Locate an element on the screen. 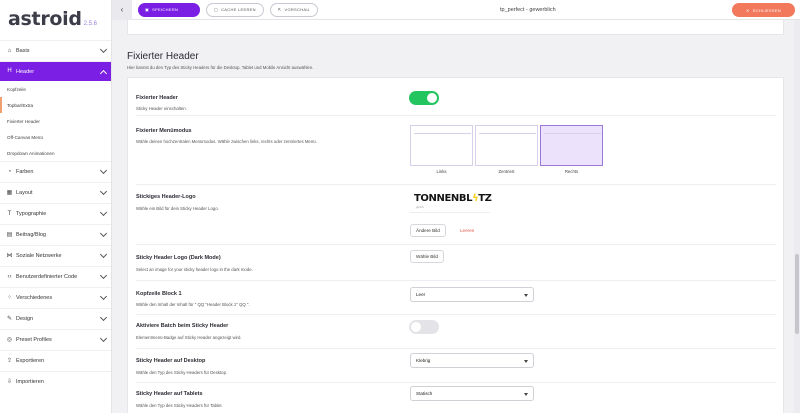 The height and width of the screenshot is (413, 800). menu-mode-option-right: Rechts is located at coordinates (571, 149).